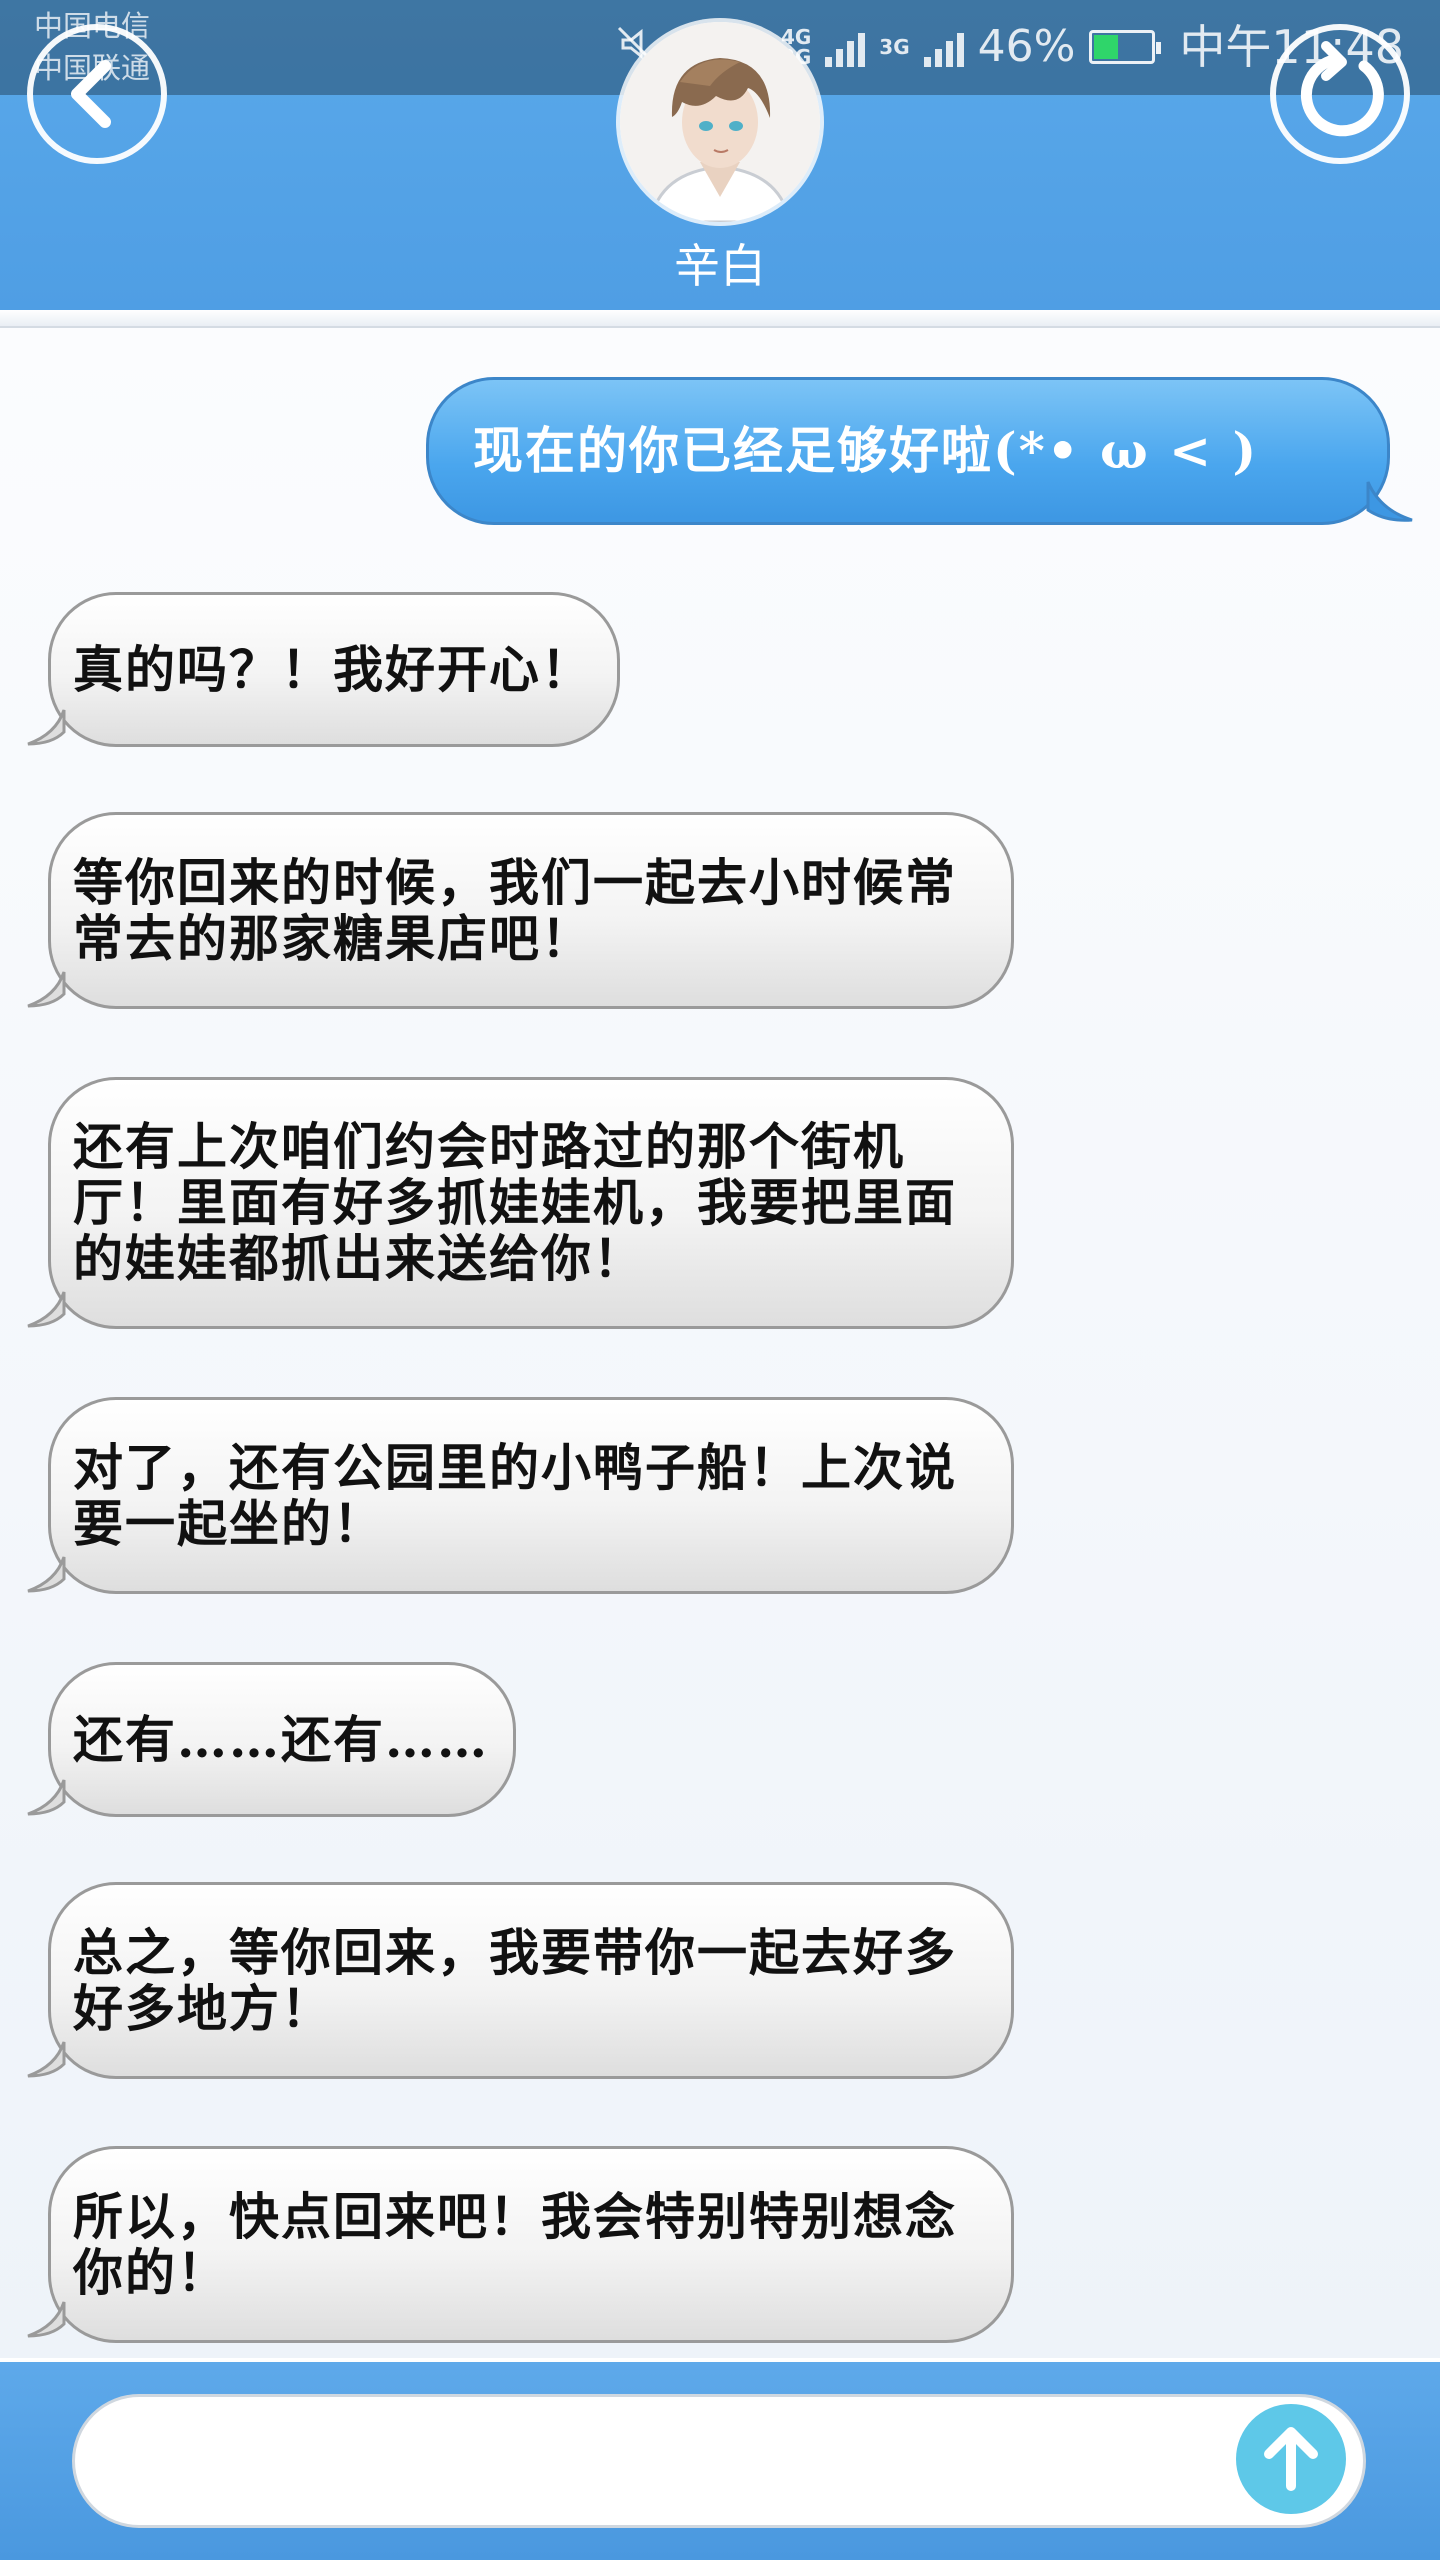  Describe the element at coordinates (1125, 47) in the screenshot. I see `battery-icon` at that location.